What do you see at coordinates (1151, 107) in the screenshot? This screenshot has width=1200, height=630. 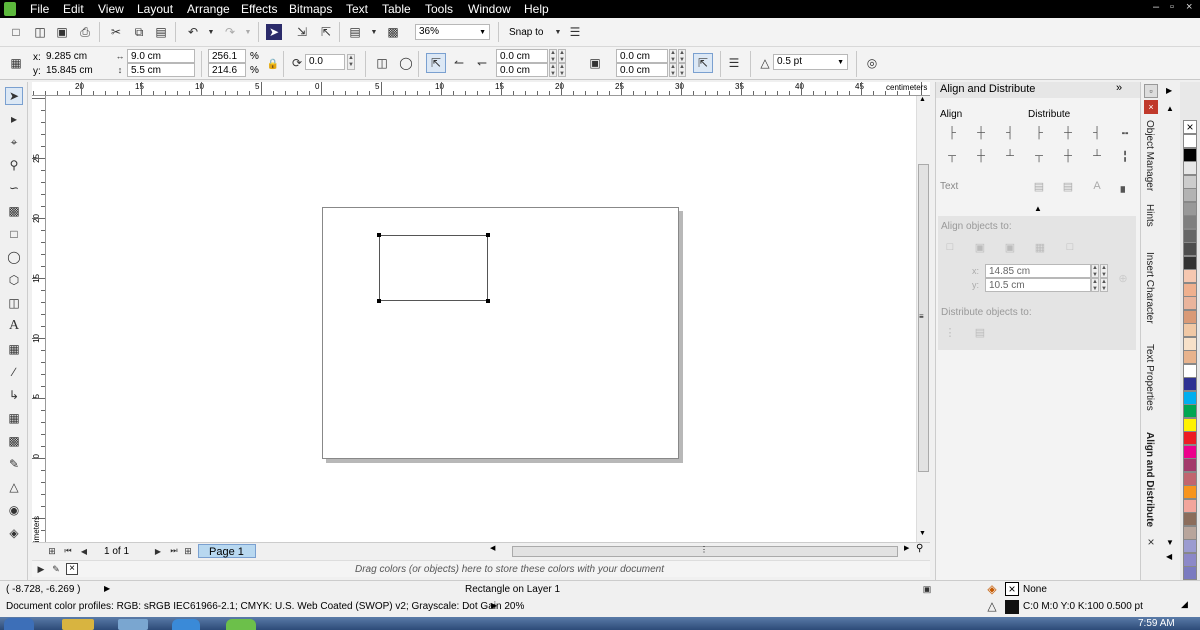 I see `docker-close-icon: ×` at bounding box center [1151, 107].